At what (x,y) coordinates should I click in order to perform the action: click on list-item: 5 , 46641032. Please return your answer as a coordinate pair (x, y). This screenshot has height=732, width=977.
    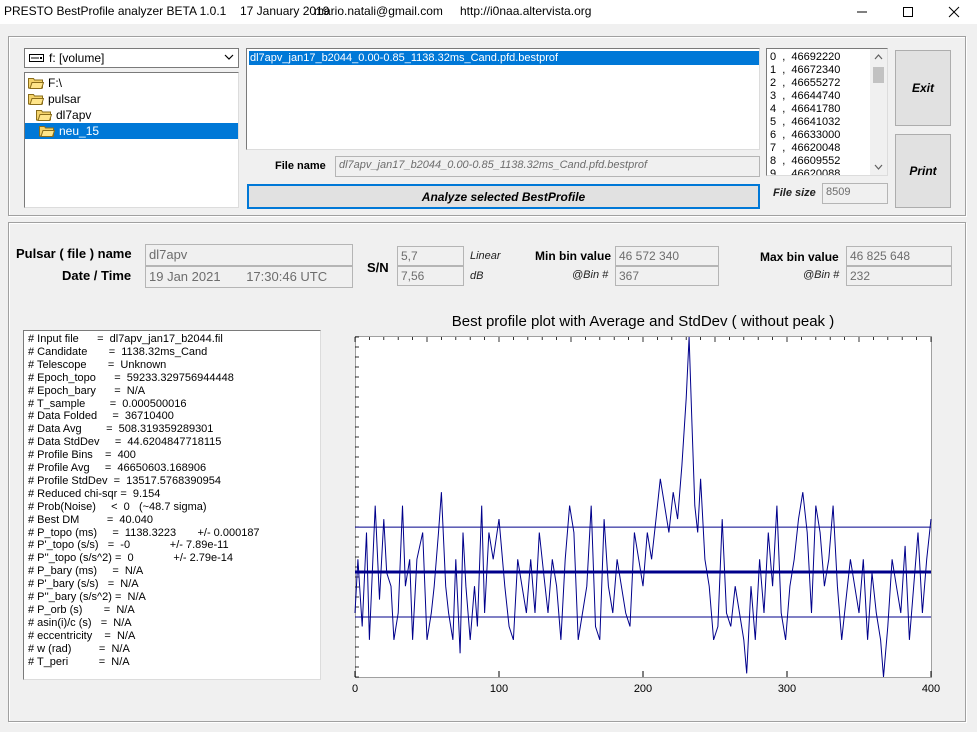
    Looking at the image, I should click on (805, 122).